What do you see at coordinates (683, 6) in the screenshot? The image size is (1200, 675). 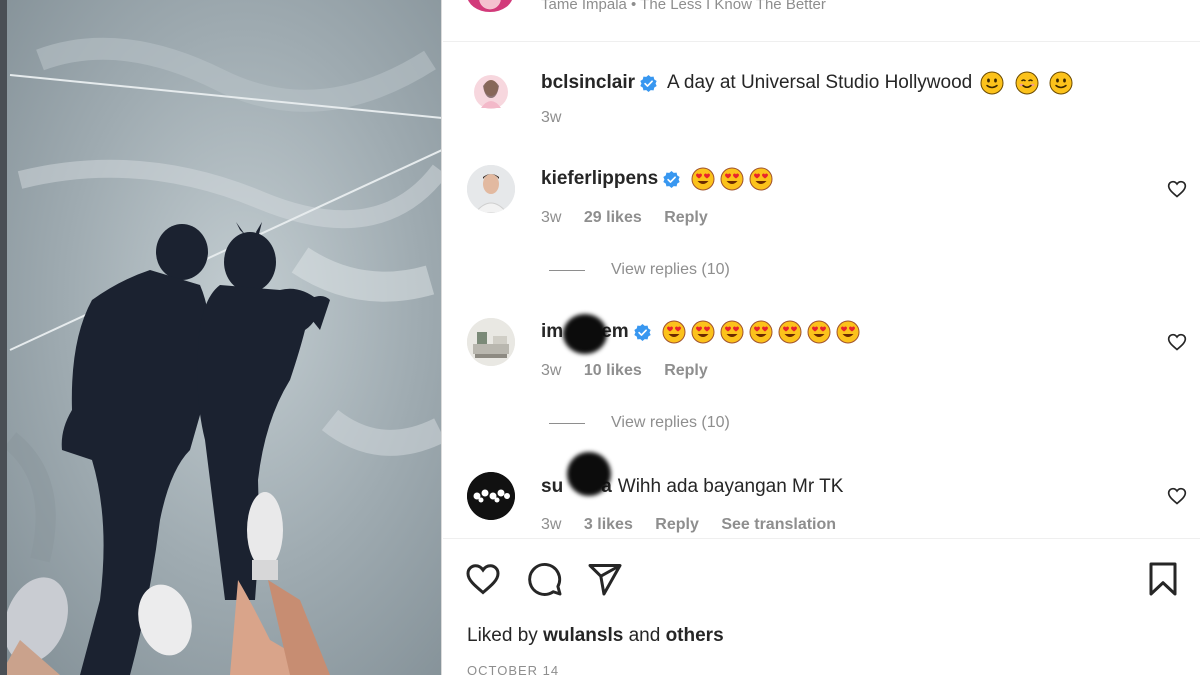 I see `music-track-text: Tame Impala • The Less I Know The Better` at bounding box center [683, 6].